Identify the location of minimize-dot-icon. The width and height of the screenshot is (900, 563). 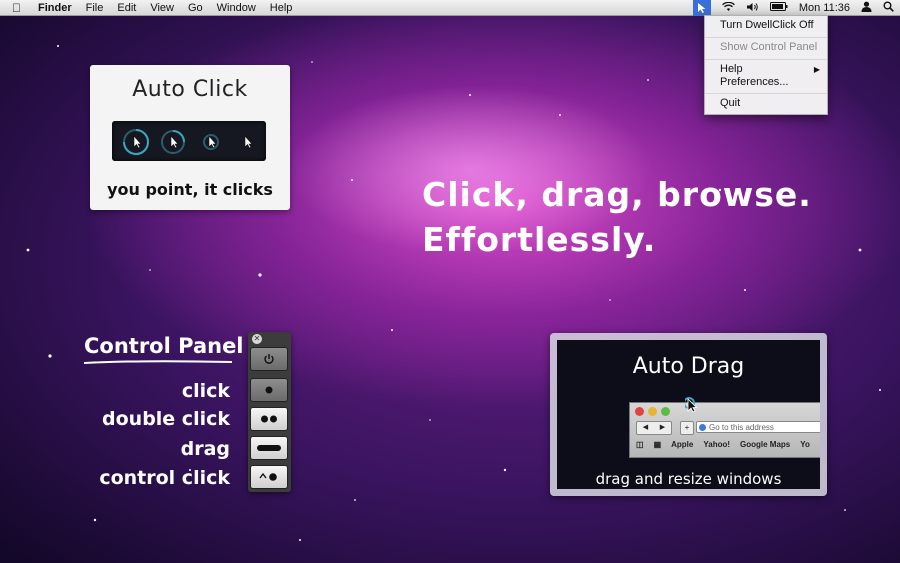
(652, 411).